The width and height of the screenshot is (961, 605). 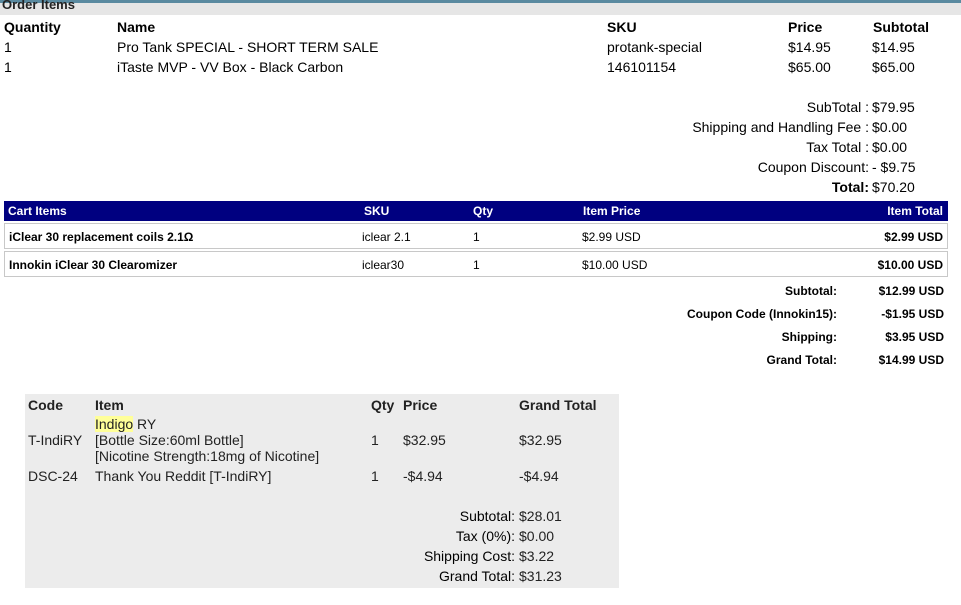 What do you see at coordinates (248, 47) in the screenshot?
I see `order-item-name: Pro Tank SPECIAL - SHORT TERM SALE` at bounding box center [248, 47].